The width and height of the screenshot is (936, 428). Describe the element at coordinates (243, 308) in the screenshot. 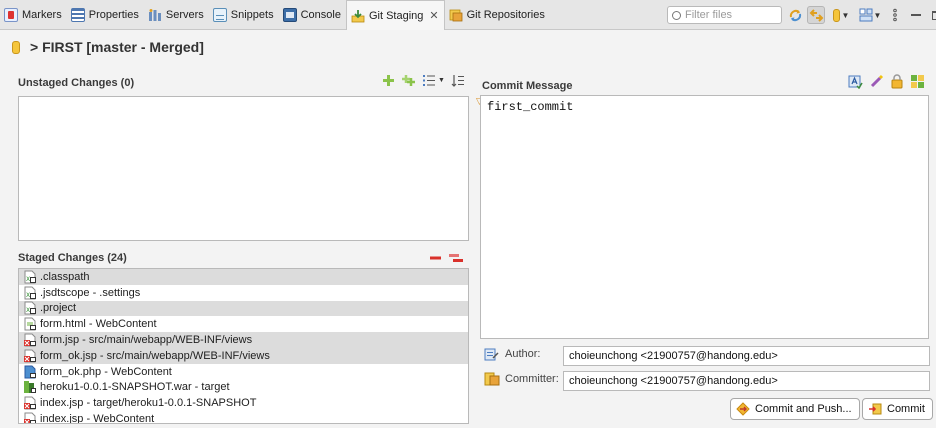

I see `staged-file-row: X .project` at that location.